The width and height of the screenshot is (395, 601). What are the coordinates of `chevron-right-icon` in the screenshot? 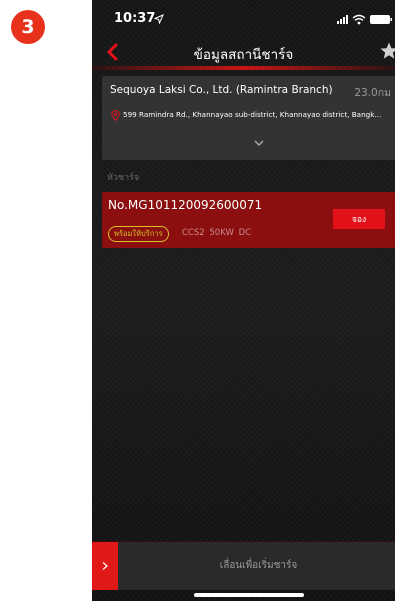 It's located at (105, 566).